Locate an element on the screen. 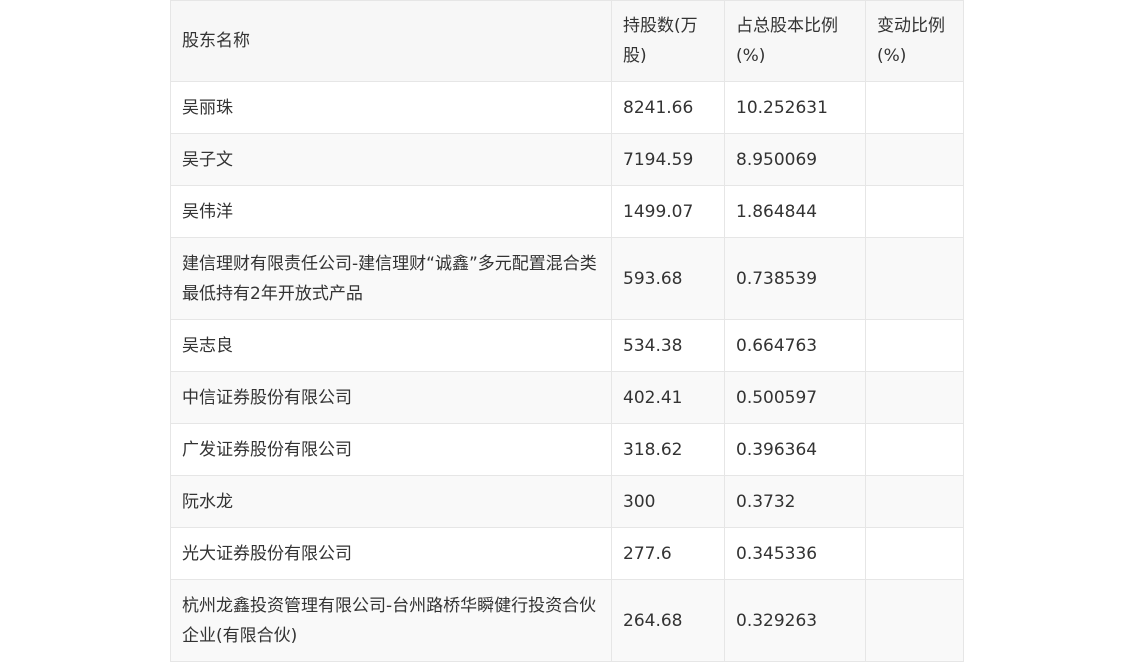 Image resolution: width=1134 pixels, height=662 pixels. cell-share-ratio: 0.3732 is located at coordinates (795, 501).